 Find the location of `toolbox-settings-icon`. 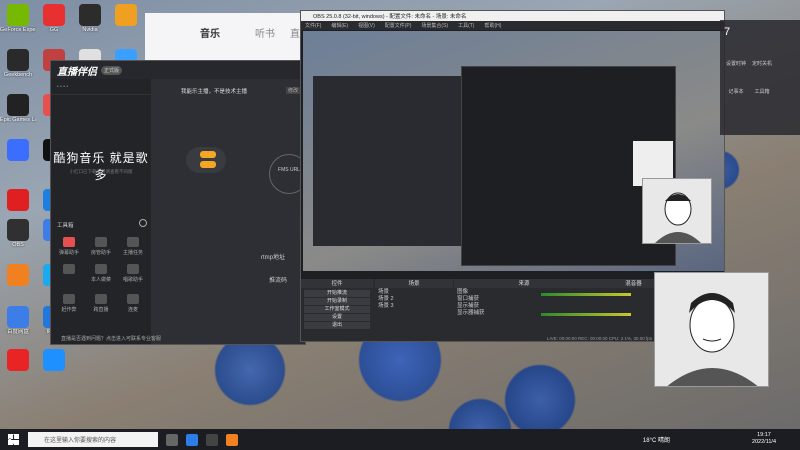

toolbox-settings-icon is located at coordinates (143, 223).